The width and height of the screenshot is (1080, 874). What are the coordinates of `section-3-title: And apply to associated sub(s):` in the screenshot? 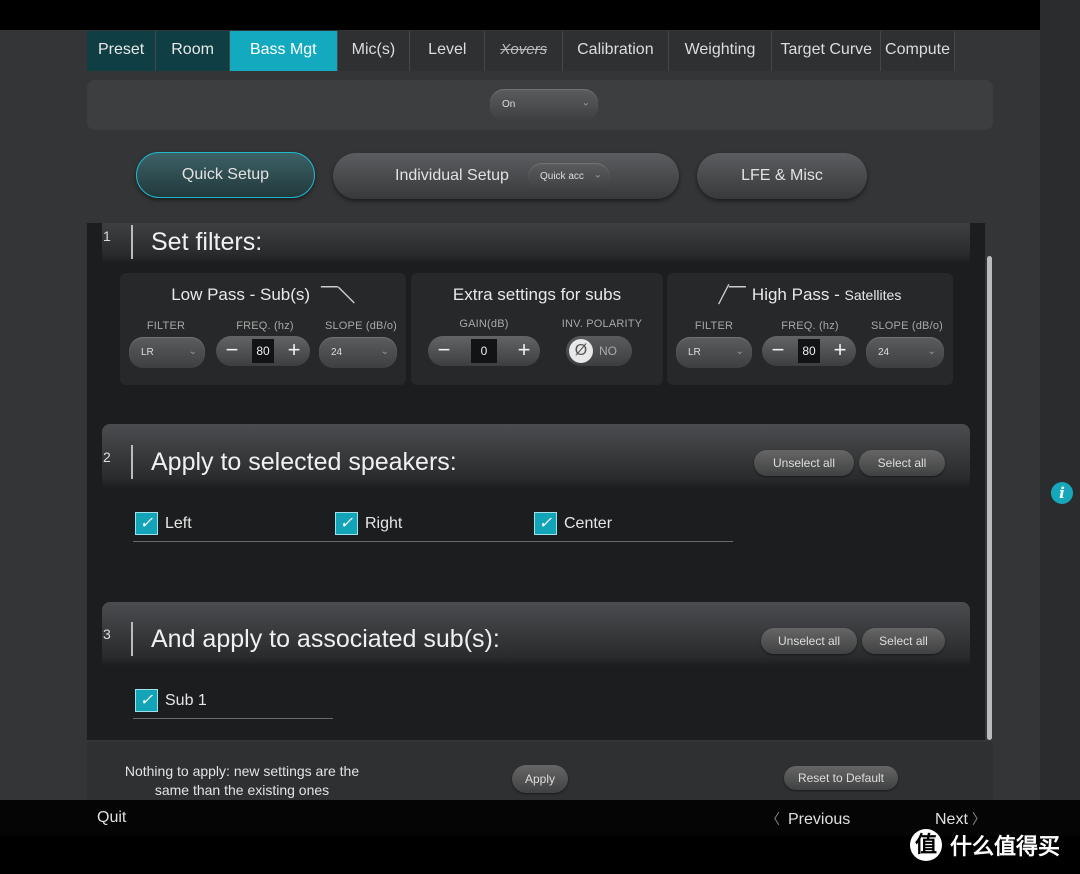 It's located at (325, 639).